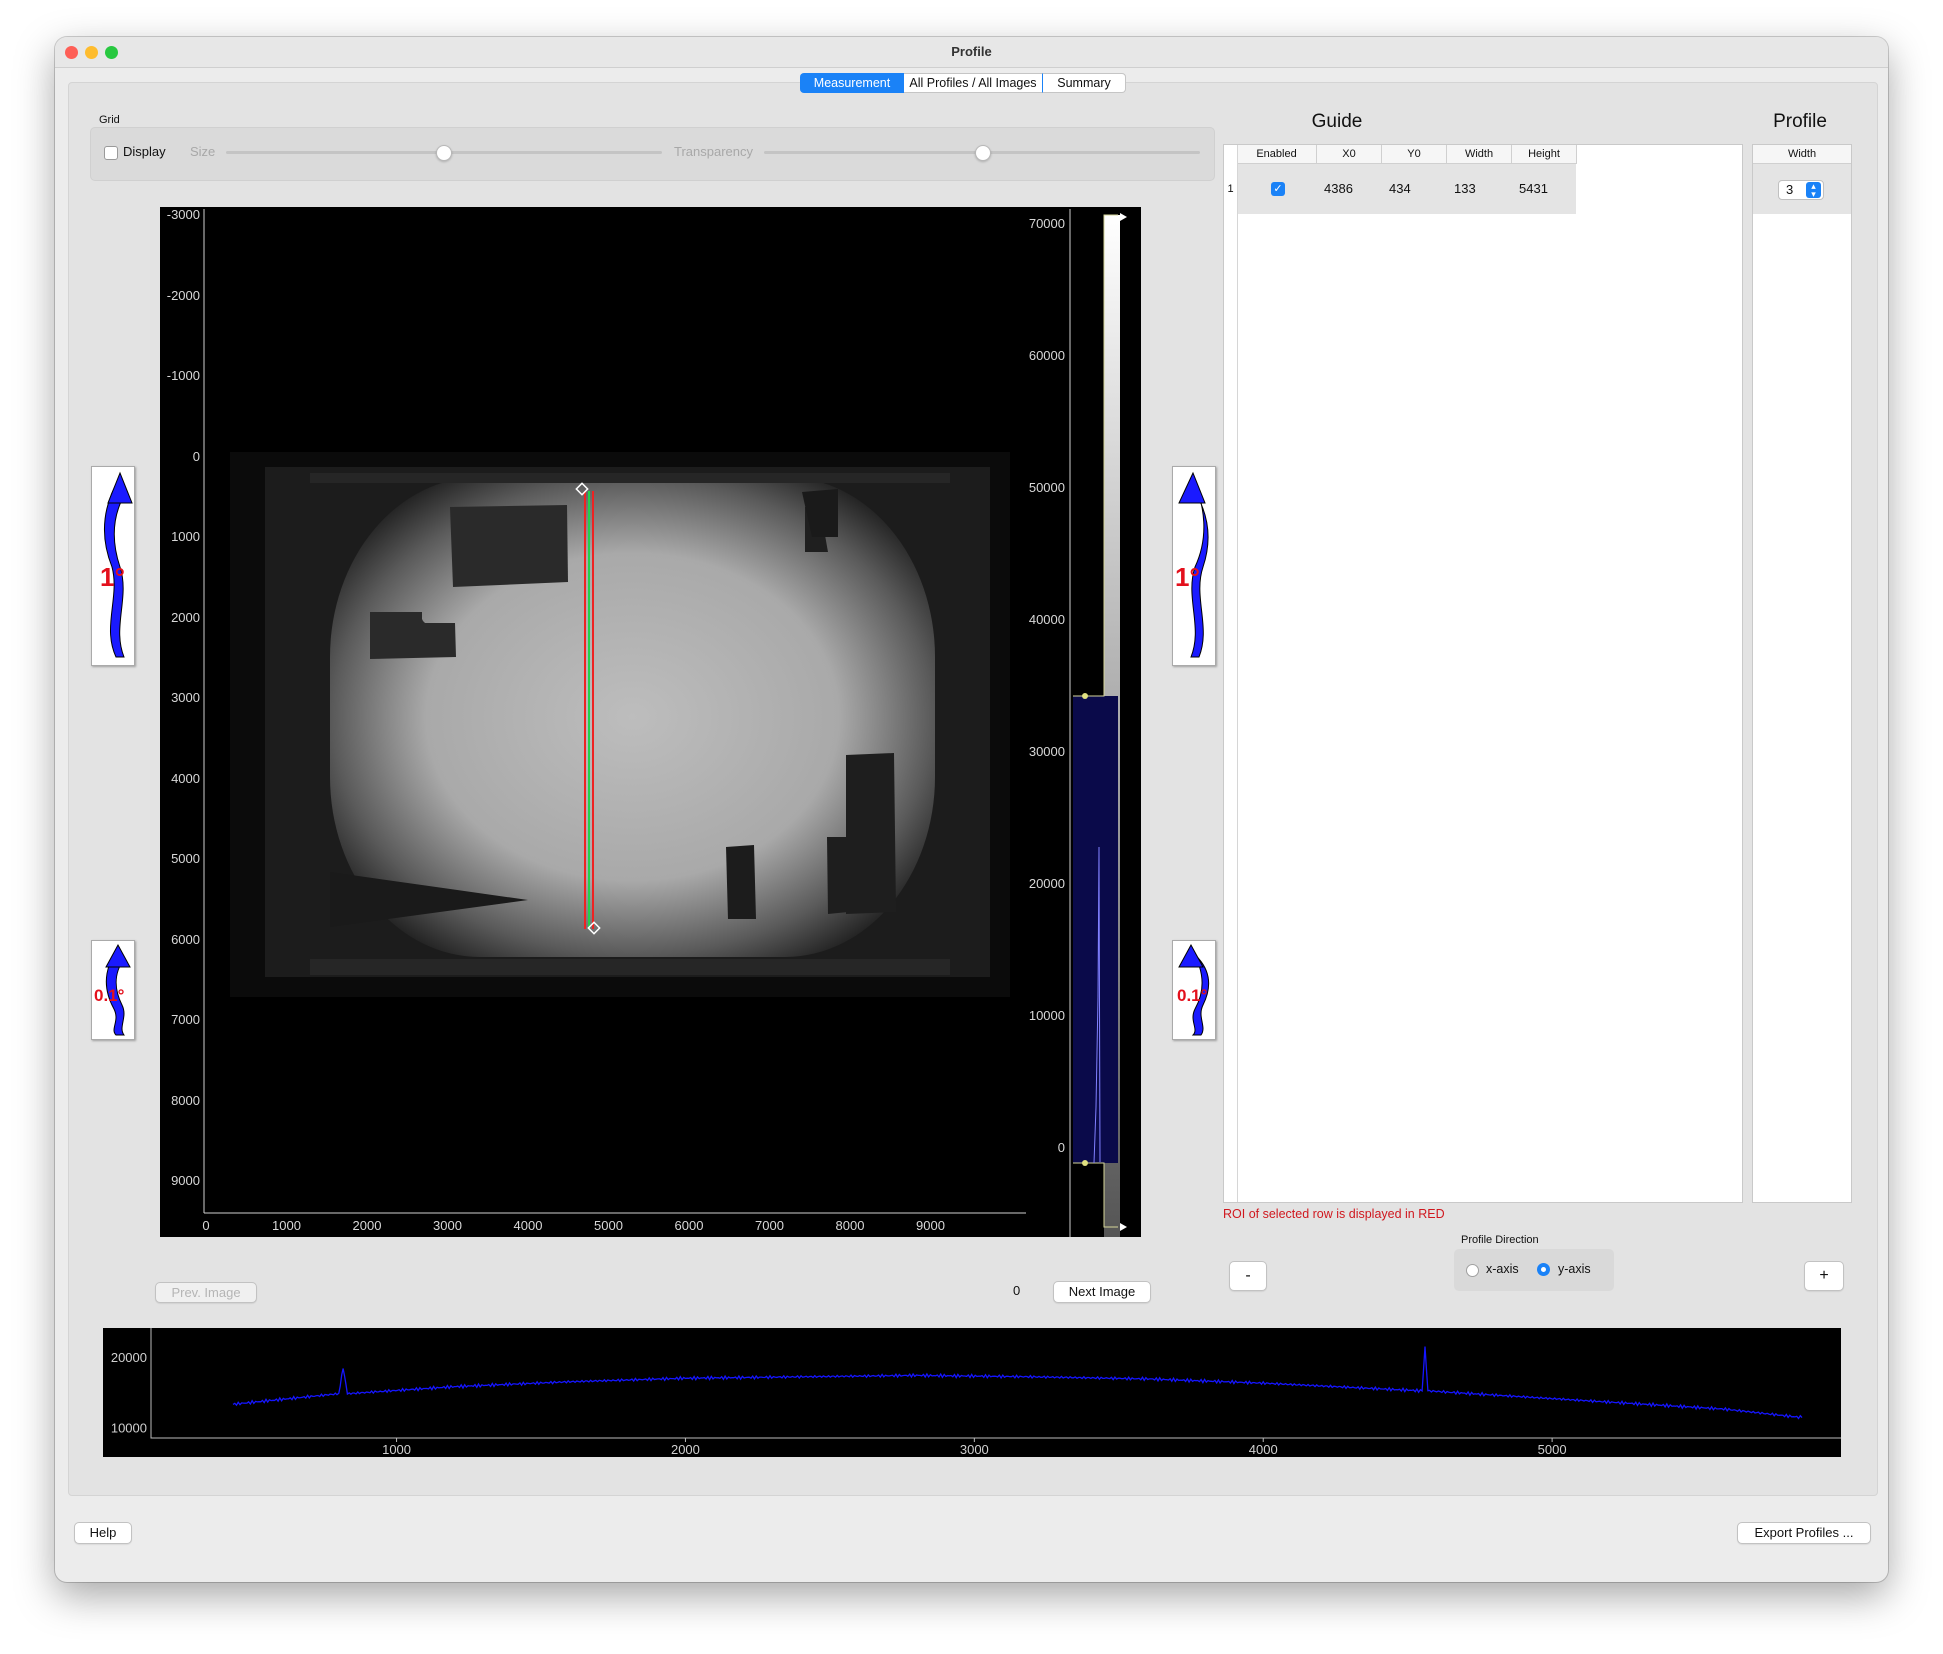 This screenshot has height=1654, width=1943. What do you see at coordinates (286, 1225) in the screenshot?
I see `image-x-tick: 1000` at bounding box center [286, 1225].